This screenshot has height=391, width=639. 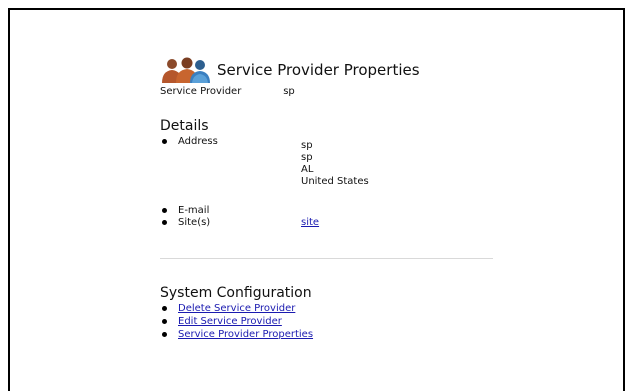 What do you see at coordinates (335, 164) in the screenshot?
I see `address-value: sp sp AL United States` at bounding box center [335, 164].